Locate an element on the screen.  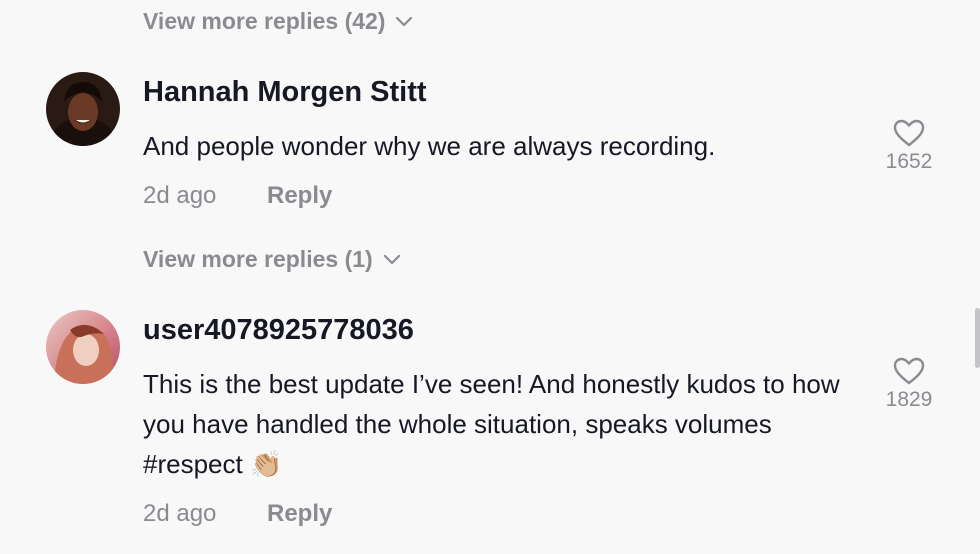
like-button: 1829 is located at coordinates (909, 384).